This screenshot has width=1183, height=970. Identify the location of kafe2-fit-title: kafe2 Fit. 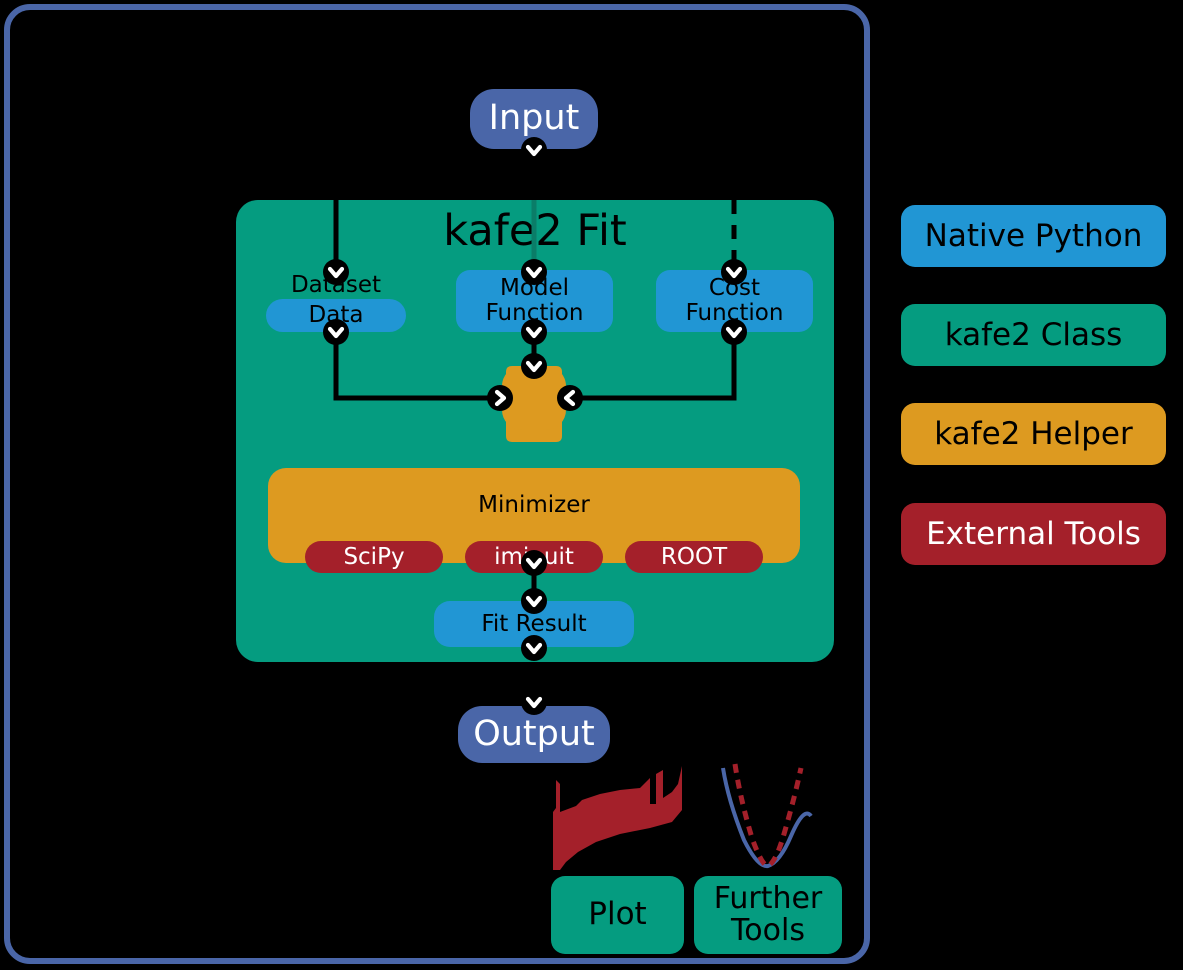
(535, 231).